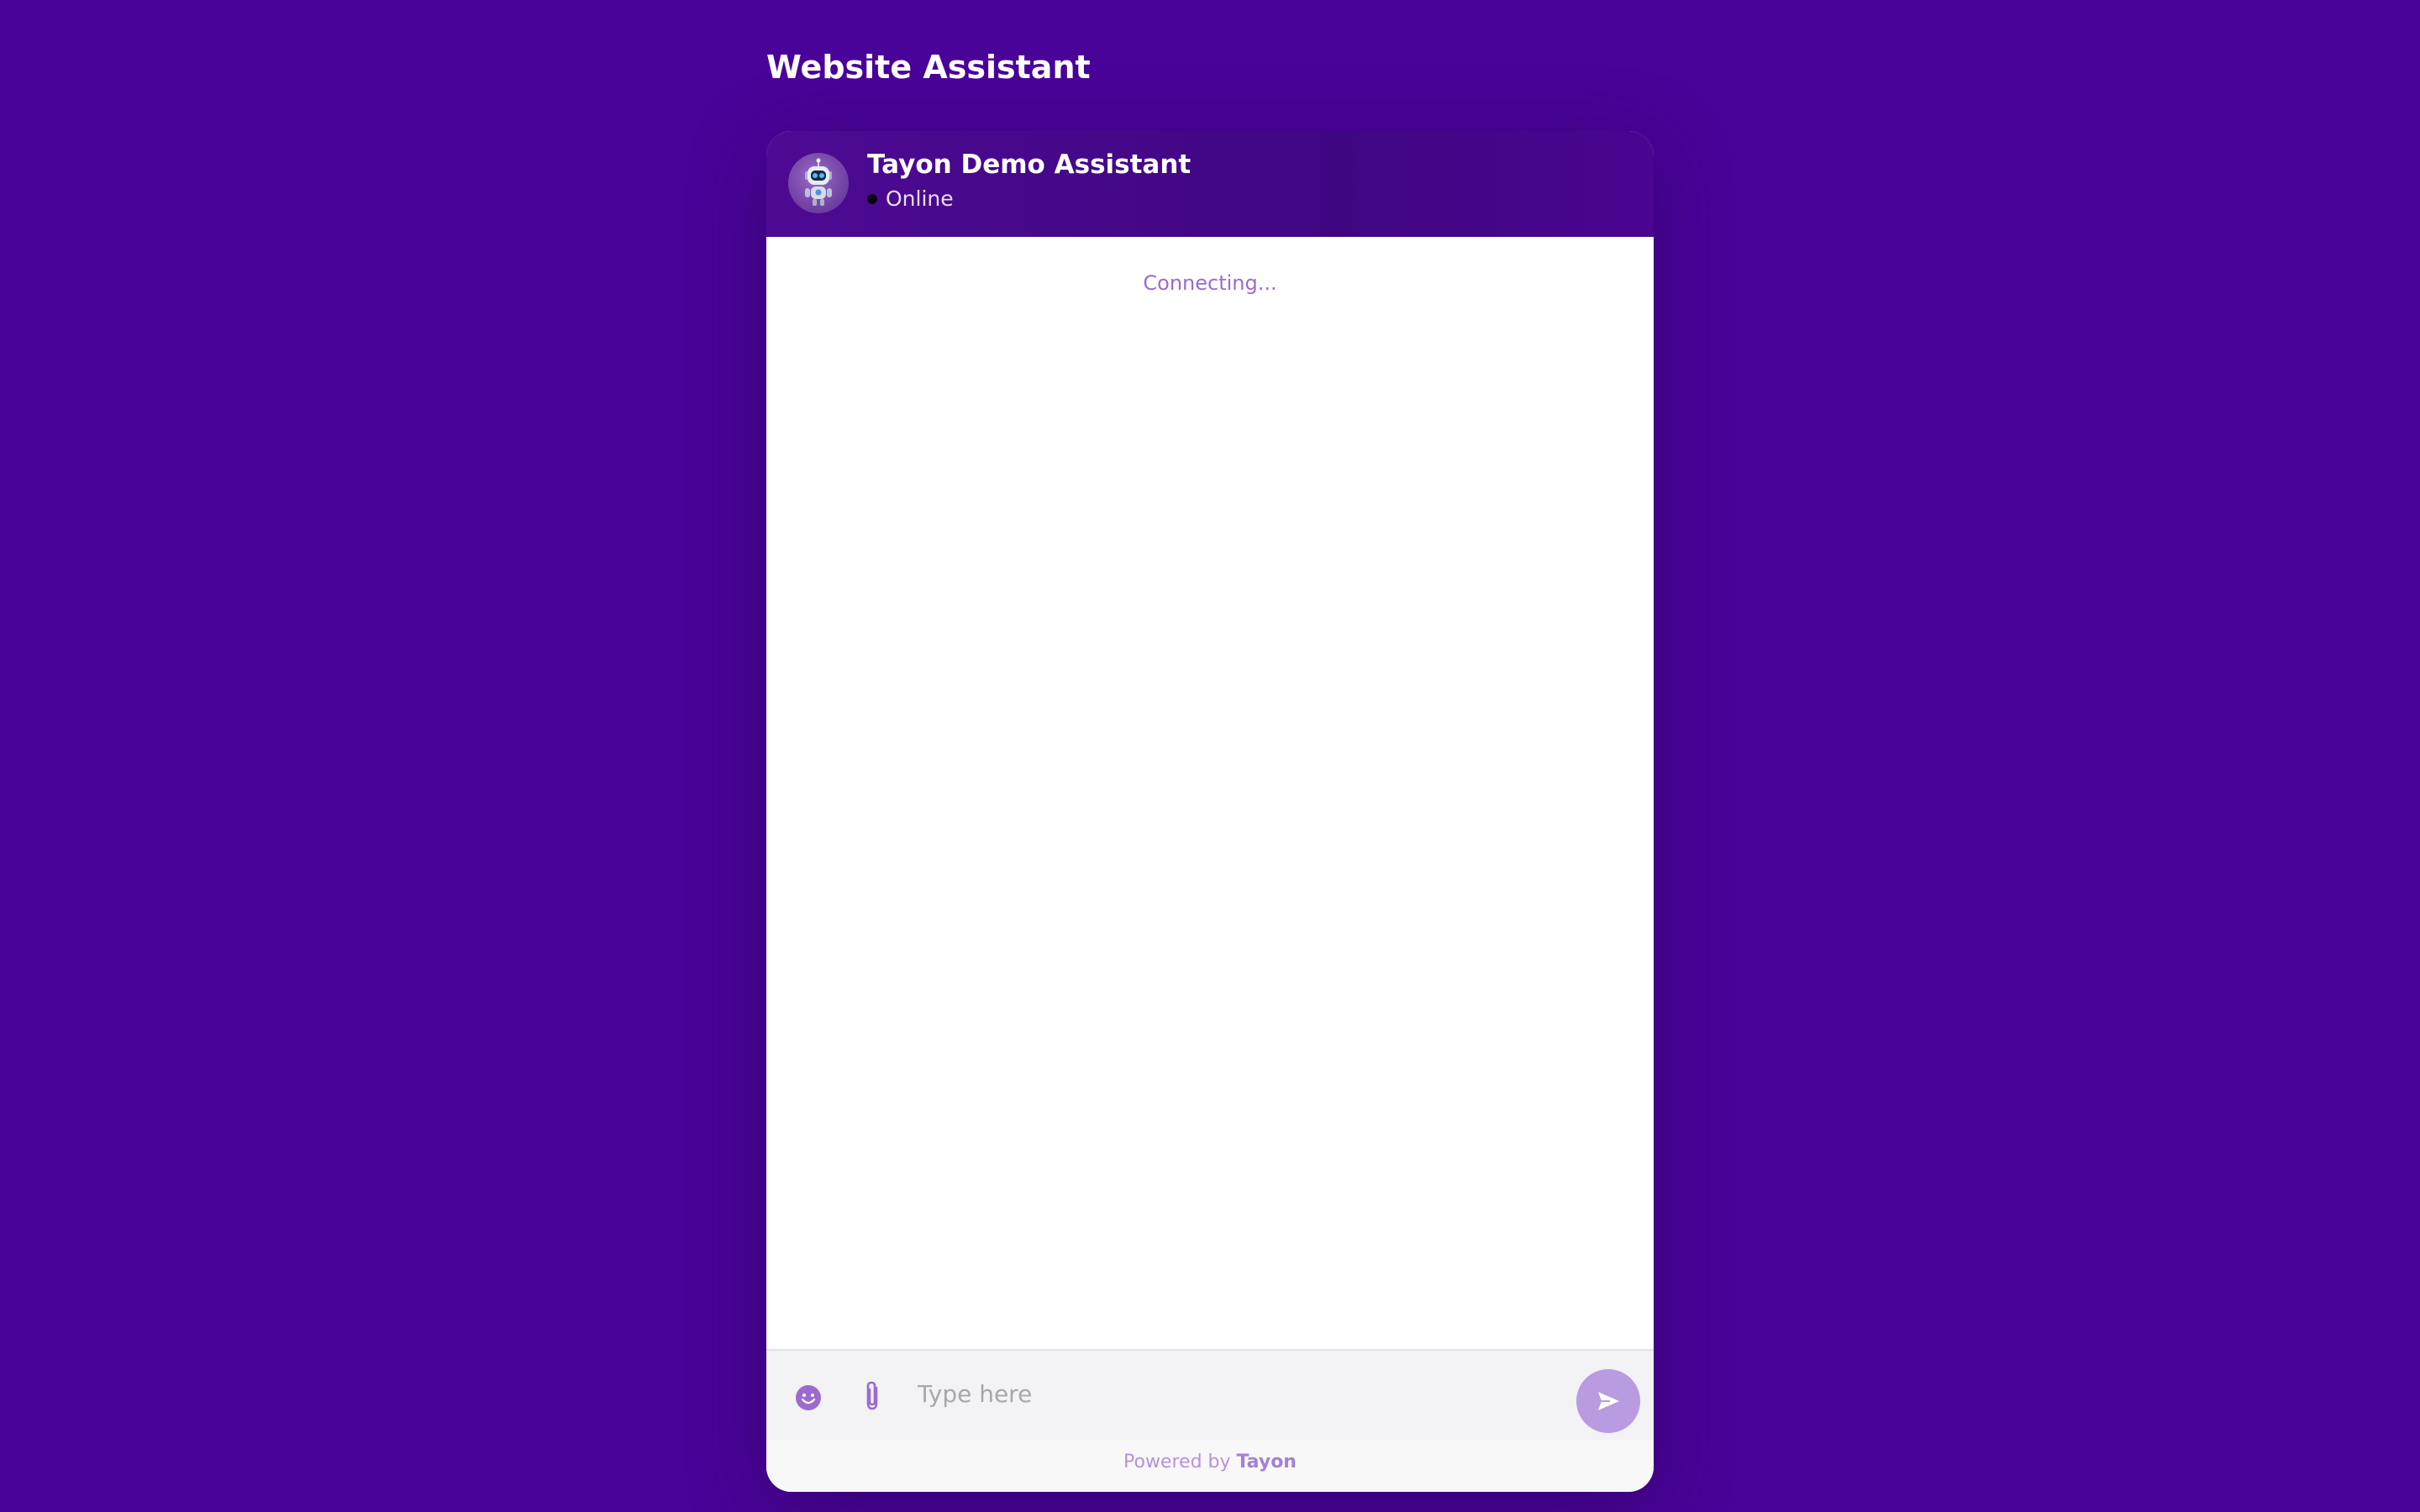 This screenshot has width=2420, height=1512. I want to click on robot-avatar-icon, so click(818, 183).